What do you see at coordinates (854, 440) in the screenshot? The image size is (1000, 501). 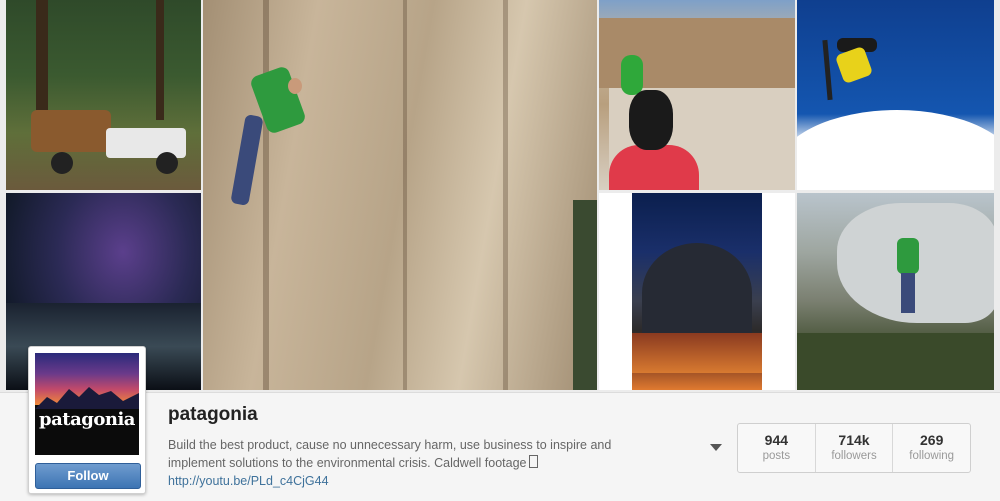 I see `stat-followers-value: 714k` at bounding box center [854, 440].